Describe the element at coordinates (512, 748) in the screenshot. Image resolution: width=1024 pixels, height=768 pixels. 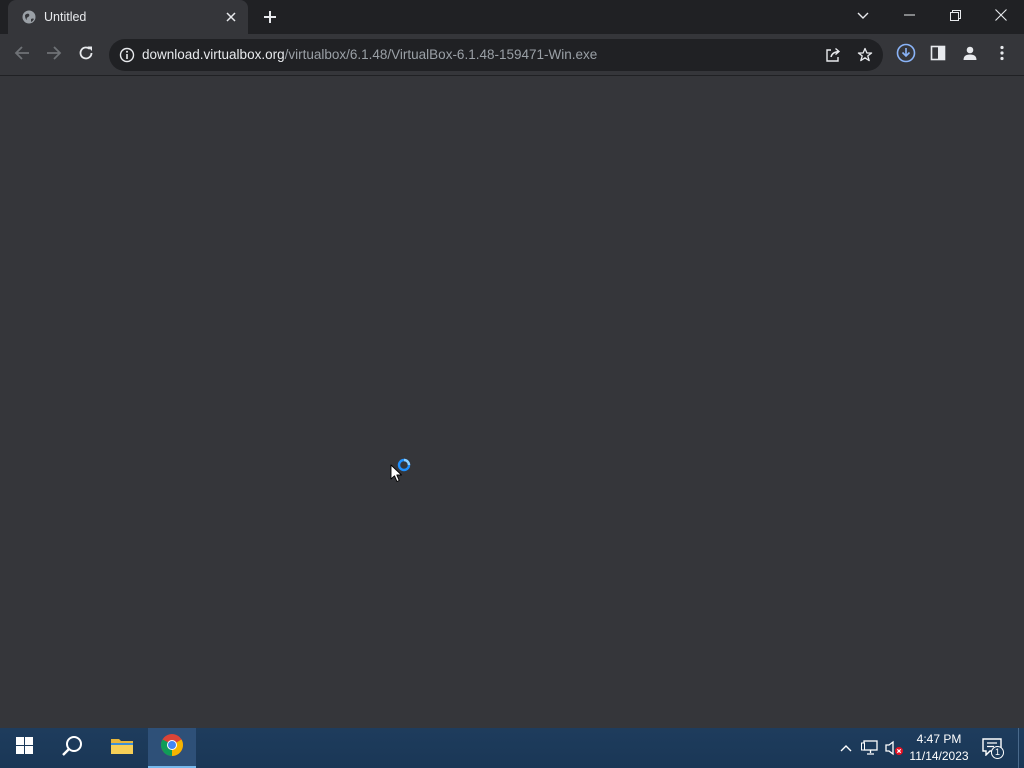
I see `taskbar: 4:47 PM 11/14/2023 1` at that location.